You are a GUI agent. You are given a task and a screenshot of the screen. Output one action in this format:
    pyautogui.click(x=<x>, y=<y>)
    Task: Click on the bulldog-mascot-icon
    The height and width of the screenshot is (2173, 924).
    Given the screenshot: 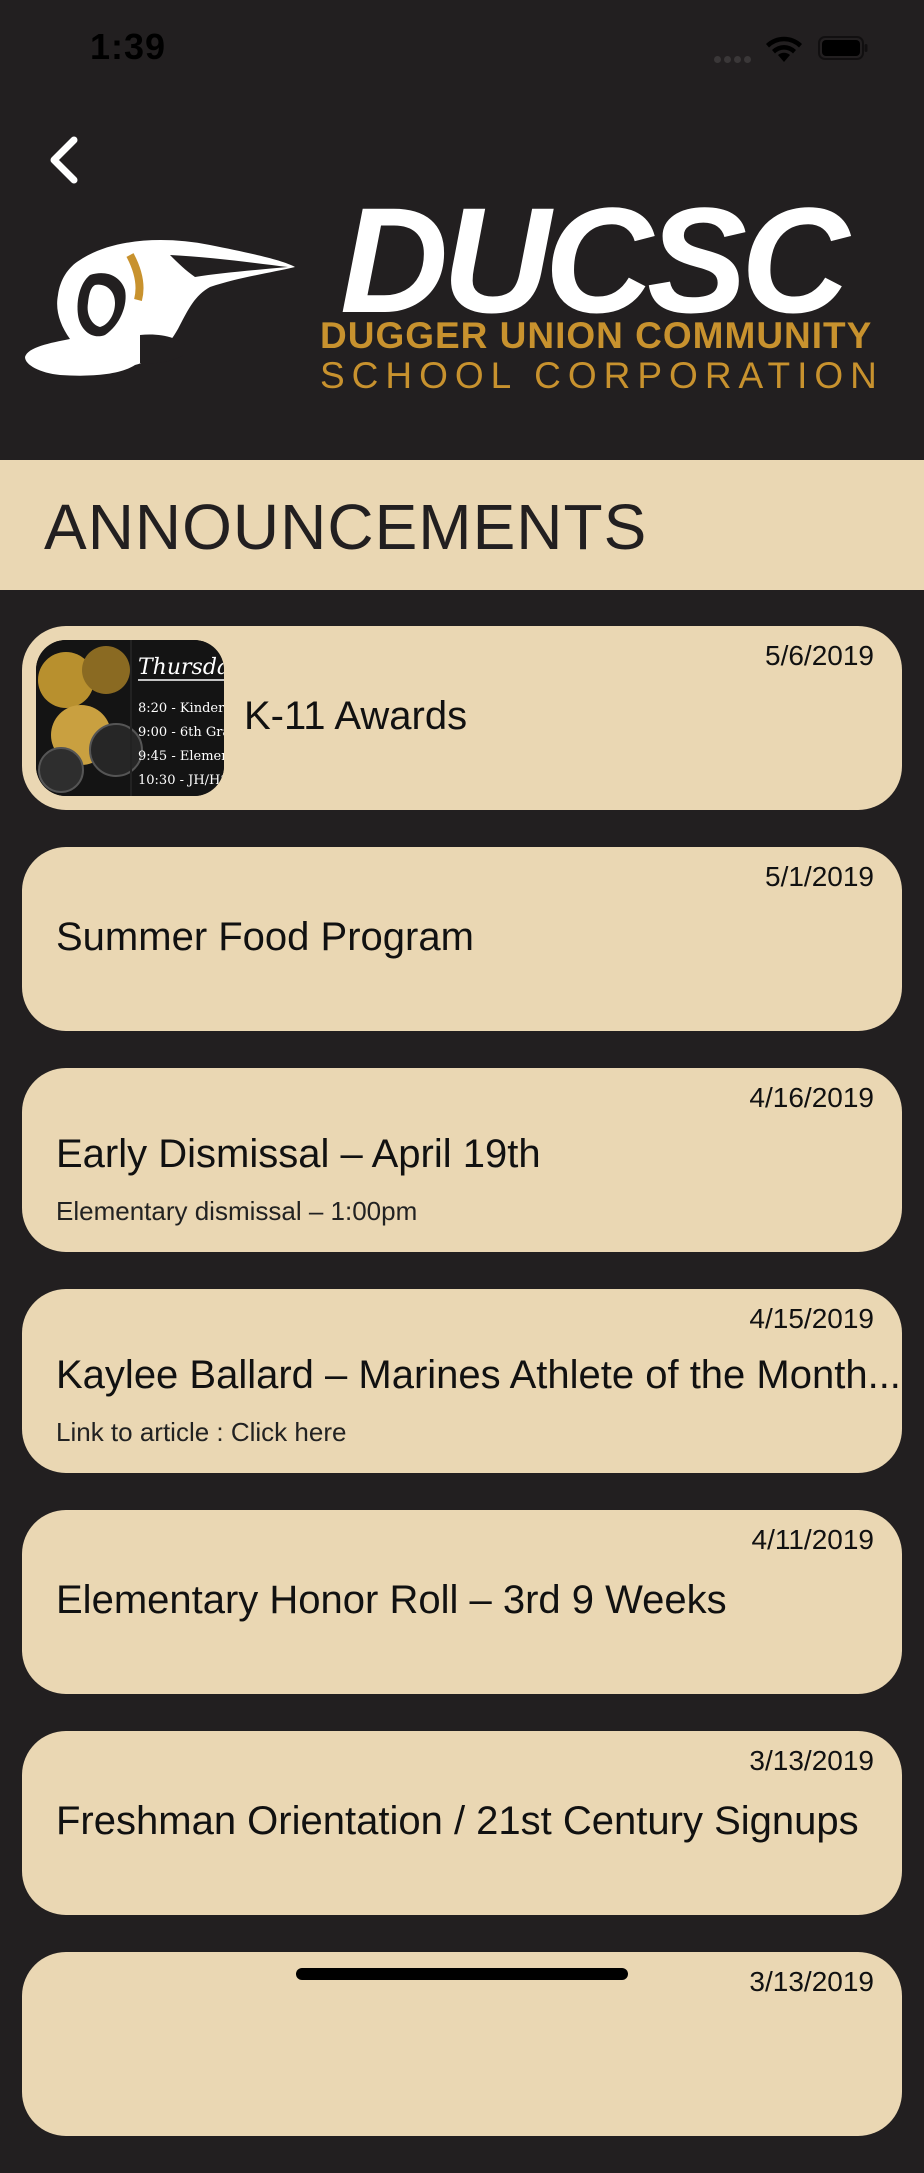 What is the action you would take?
    pyautogui.click(x=160, y=308)
    